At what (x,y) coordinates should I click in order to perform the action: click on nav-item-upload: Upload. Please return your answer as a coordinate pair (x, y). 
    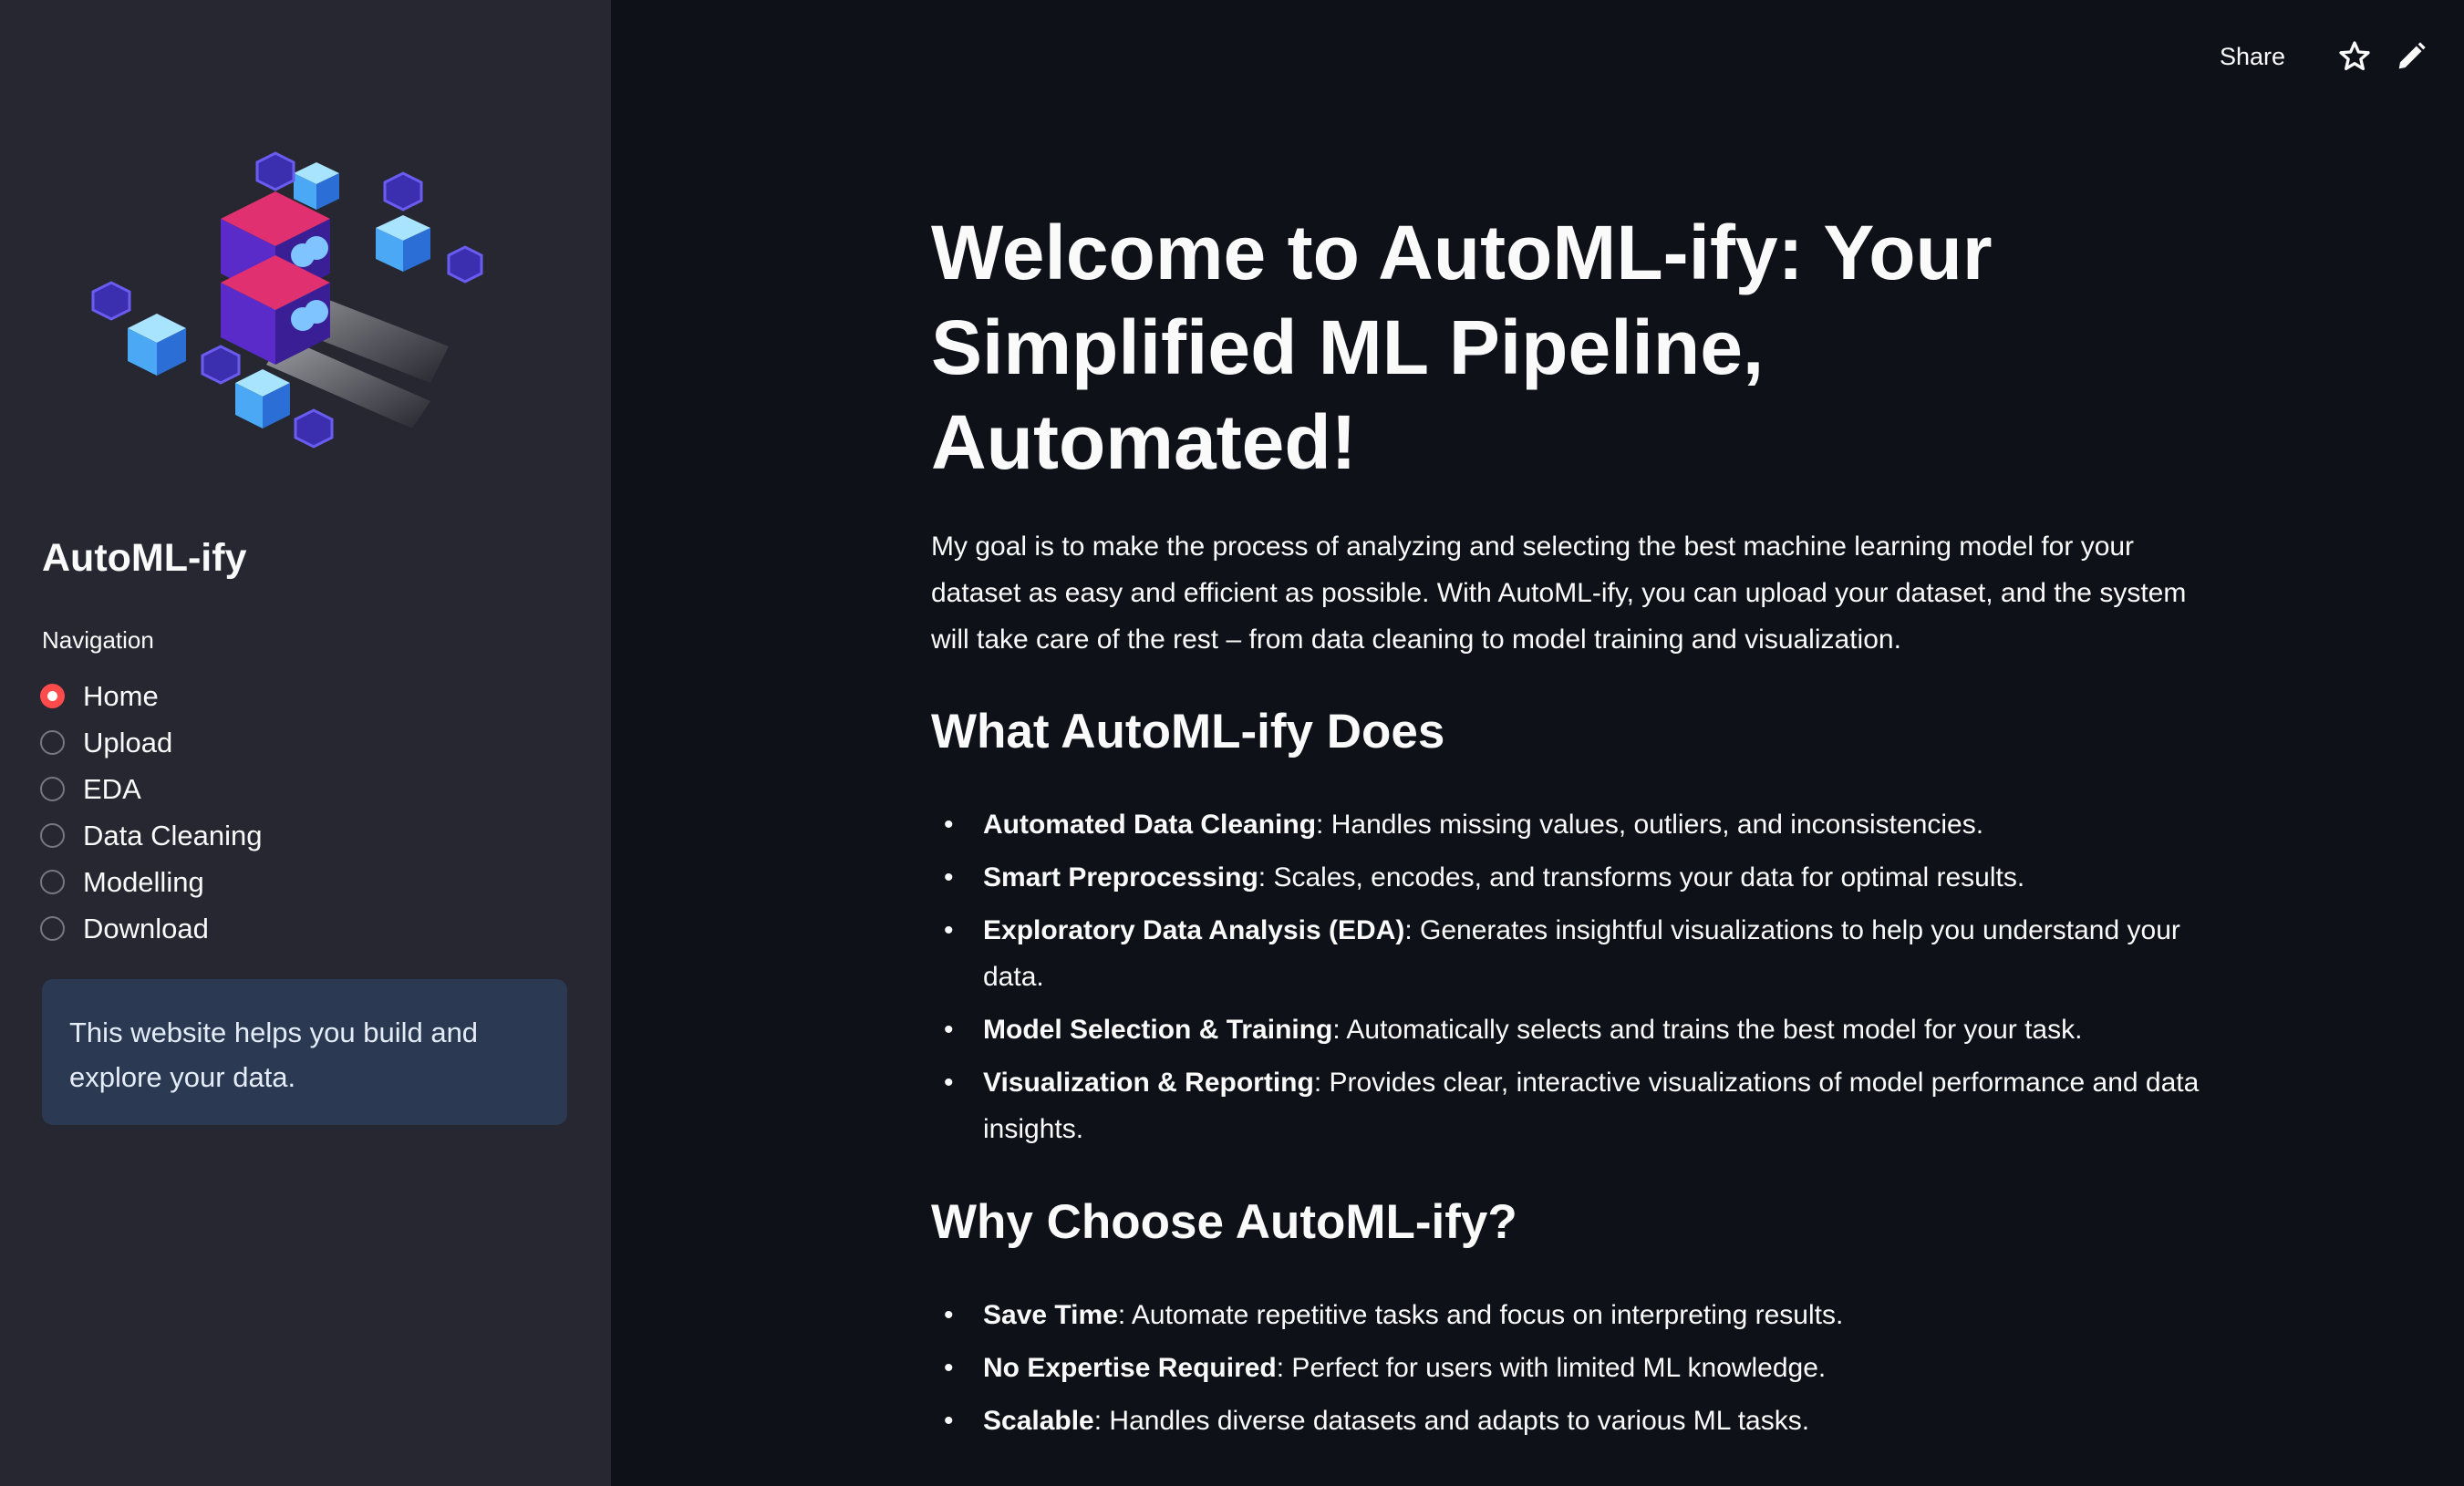
    Looking at the image, I should click on (151, 742).